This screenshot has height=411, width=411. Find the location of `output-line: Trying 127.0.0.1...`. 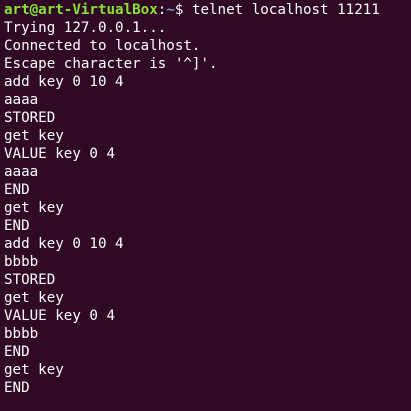

output-line: Trying 127.0.0.1... is located at coordinates (85, 28).